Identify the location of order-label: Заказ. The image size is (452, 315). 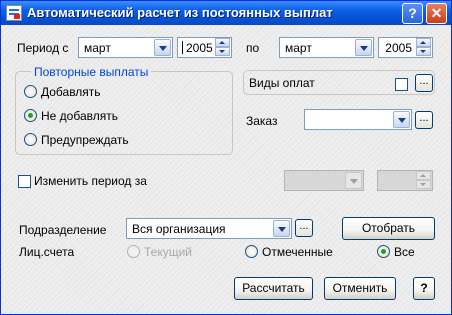
(262, 121).